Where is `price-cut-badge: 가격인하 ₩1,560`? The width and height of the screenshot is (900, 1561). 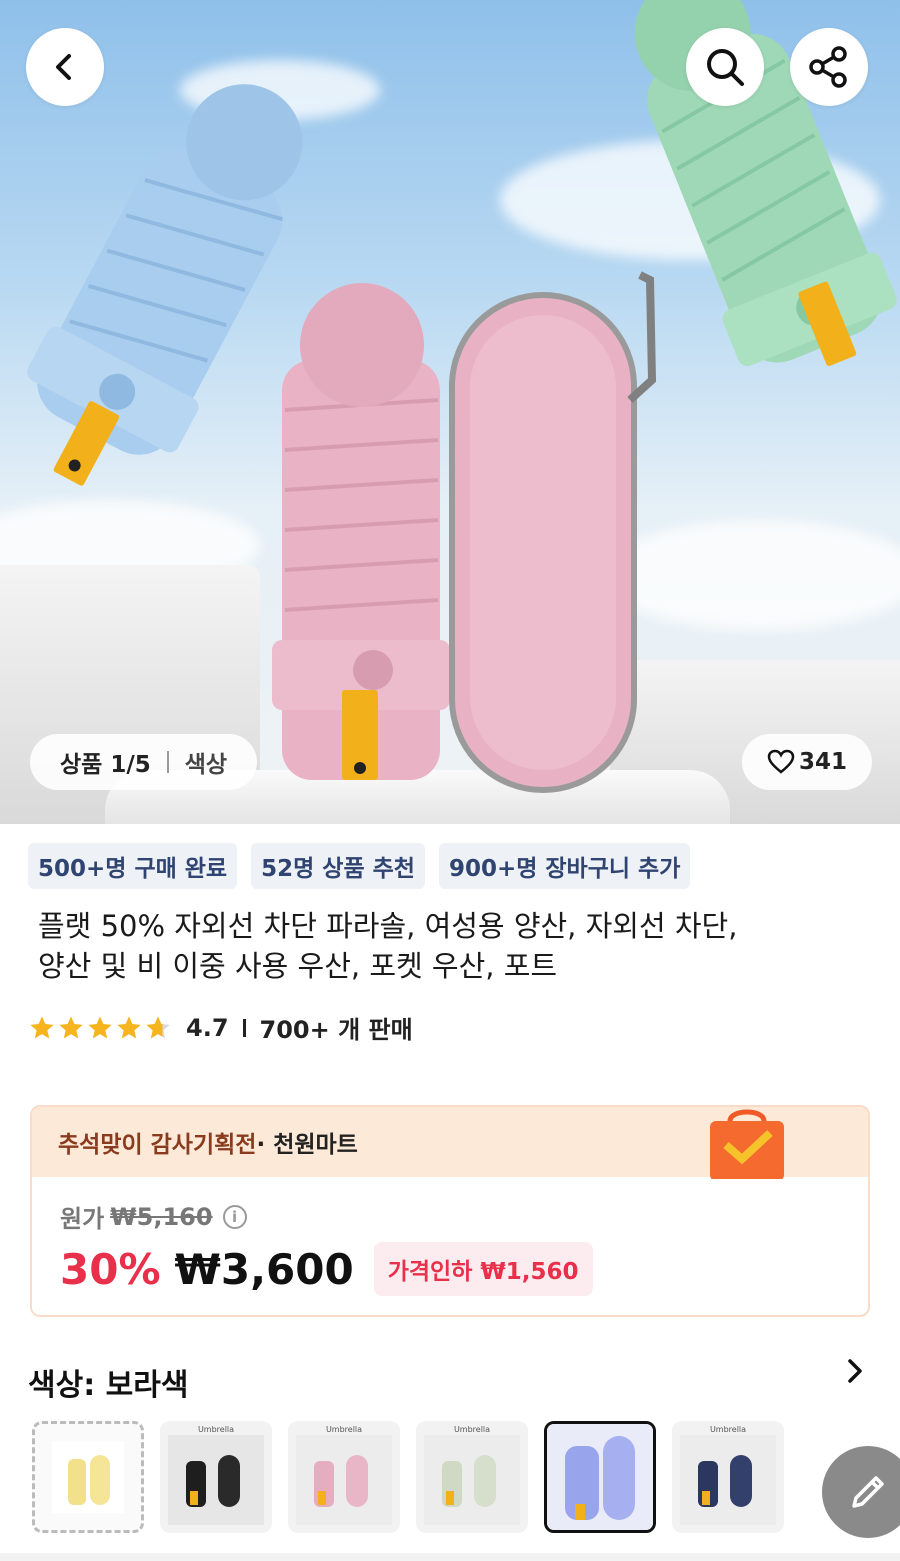
price-cut-badge: 가격인하 ₩1,560 is located at coordinates (483, 1269).